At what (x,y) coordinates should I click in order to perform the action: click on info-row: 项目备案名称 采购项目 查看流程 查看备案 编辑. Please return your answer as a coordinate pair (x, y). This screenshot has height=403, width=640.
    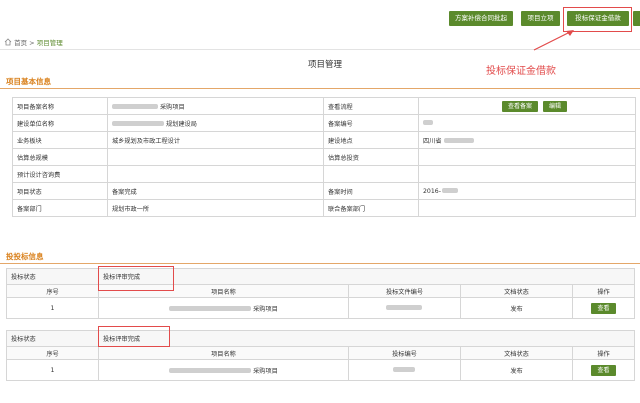
    Looking at the image, I should click on (324, 106).